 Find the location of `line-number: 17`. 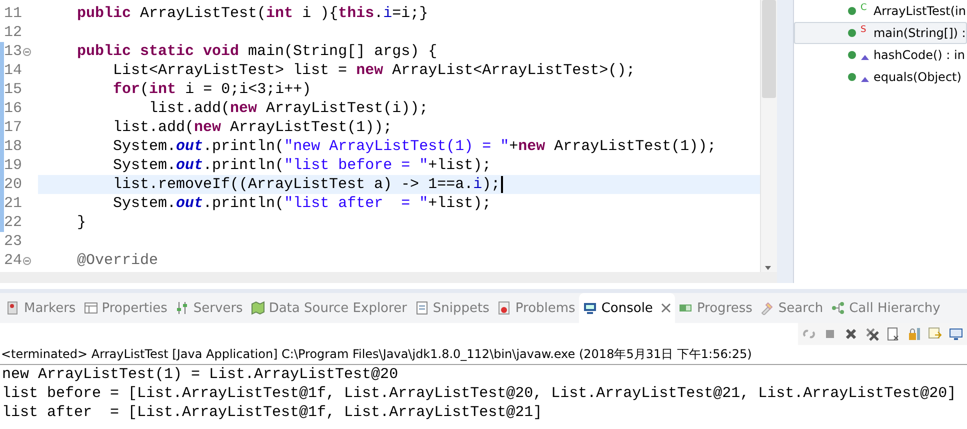

line-number: 17 is located at coordinates (13, 127).